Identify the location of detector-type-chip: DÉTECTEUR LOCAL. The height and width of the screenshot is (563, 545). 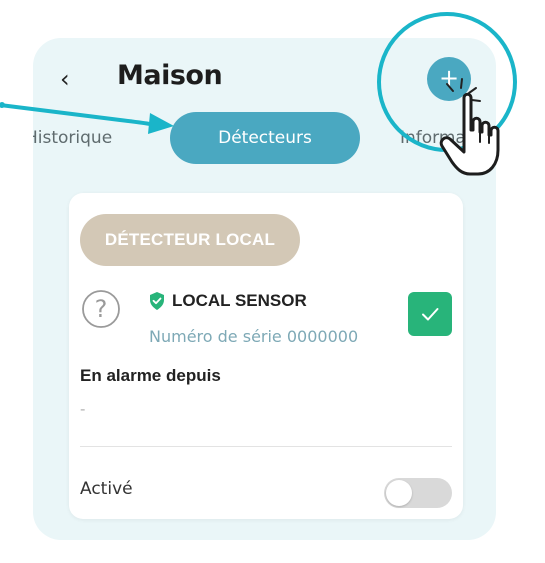
(190, 240).